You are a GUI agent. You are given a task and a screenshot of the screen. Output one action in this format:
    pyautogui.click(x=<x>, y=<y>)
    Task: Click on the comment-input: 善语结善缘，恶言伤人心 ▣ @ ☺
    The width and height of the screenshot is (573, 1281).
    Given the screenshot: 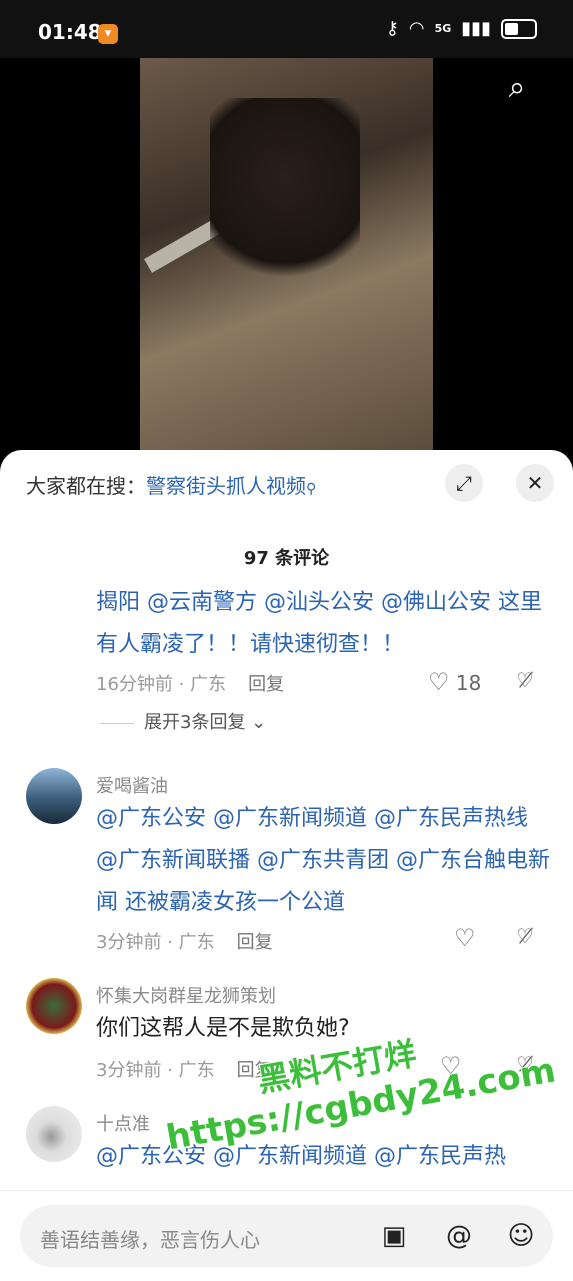 What is the action you would take?
    pyautogui.click(x=286, y=1236)
    